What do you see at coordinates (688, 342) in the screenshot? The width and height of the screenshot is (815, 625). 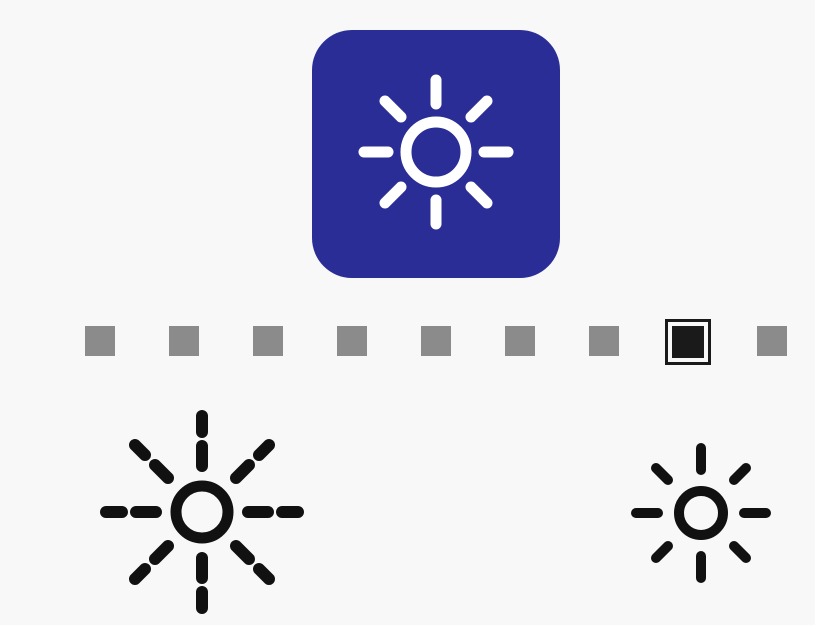 I see `level-step-selected` at bounding box center [688, 342].